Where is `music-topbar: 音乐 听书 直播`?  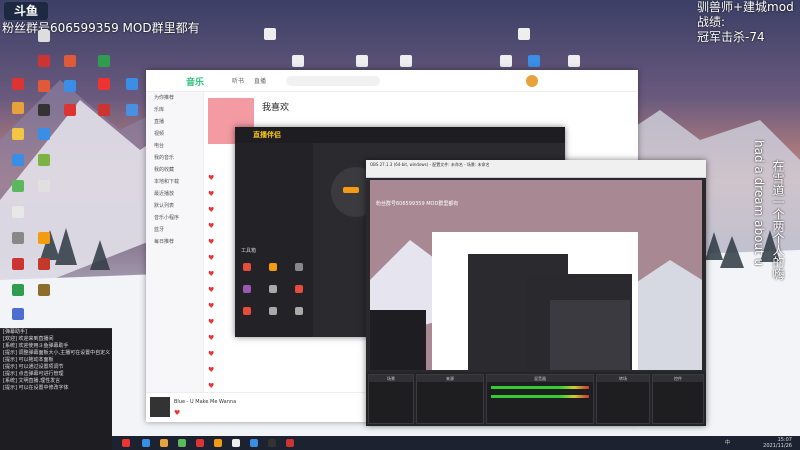 music-topbar: 音乐 听书 直播 is located at coordinates (392, 81).